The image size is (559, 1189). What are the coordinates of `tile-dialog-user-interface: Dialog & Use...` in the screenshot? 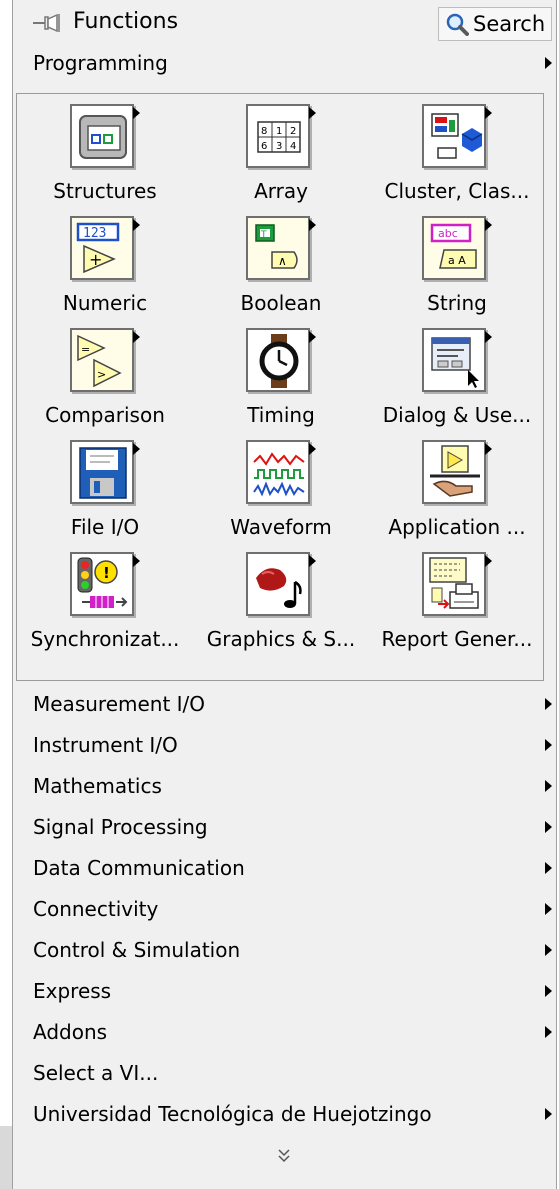 It's located at (457, 378).